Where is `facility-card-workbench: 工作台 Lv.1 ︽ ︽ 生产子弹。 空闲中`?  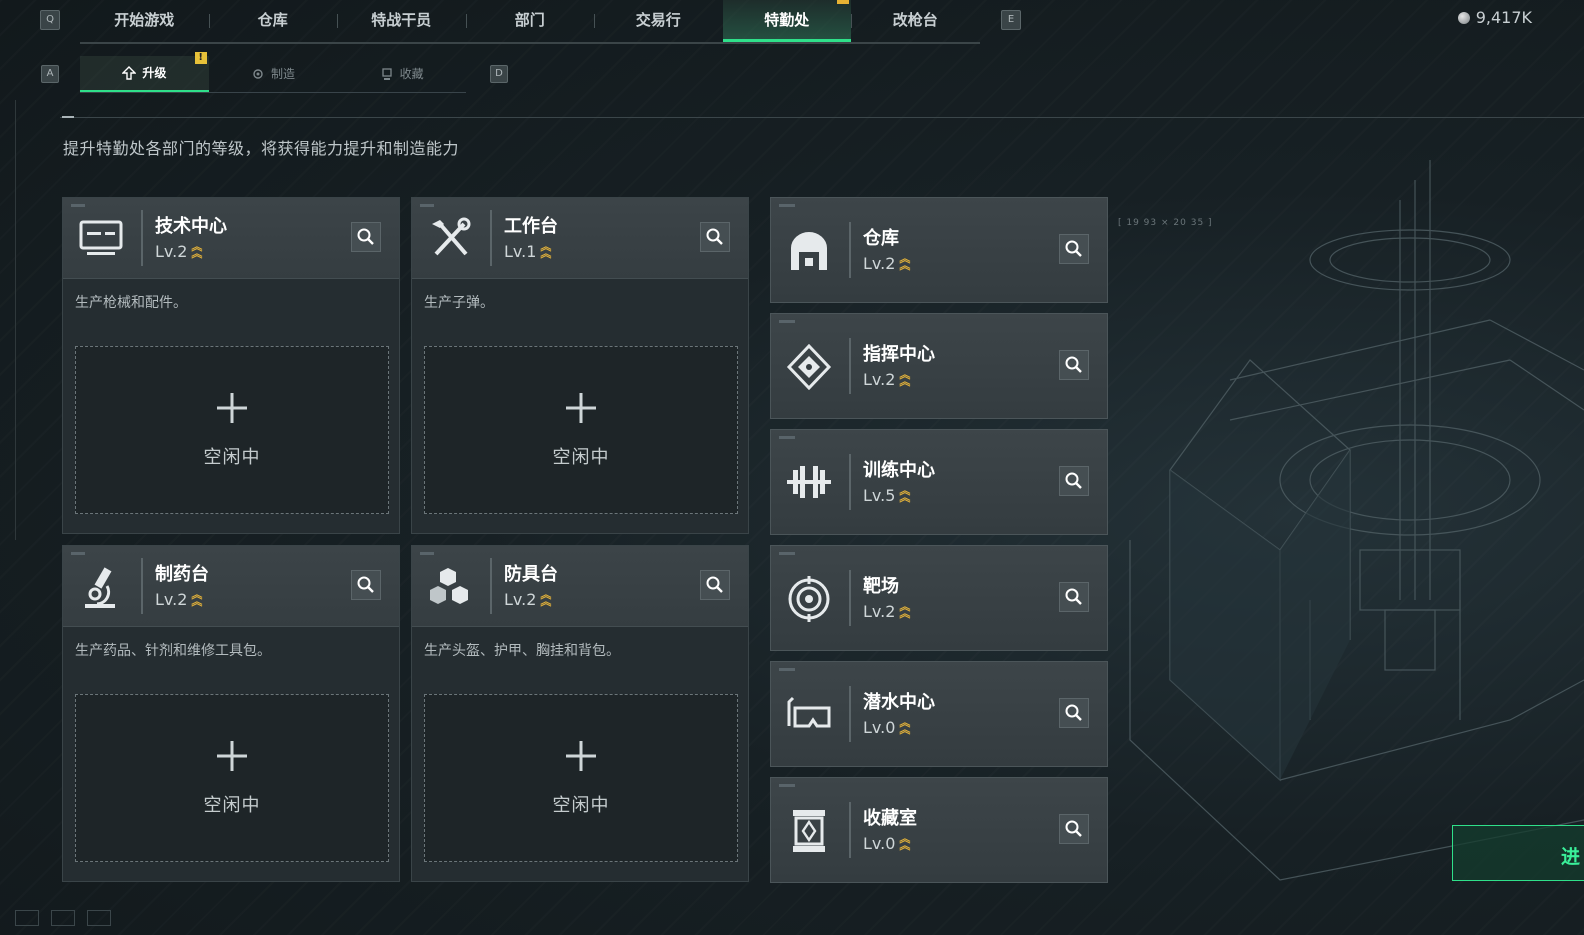 facility-card-workbench: 工作台 Lv.1 ︽ ︽ 生产子弹。 空闲中 is located at coordinates (580, 365).